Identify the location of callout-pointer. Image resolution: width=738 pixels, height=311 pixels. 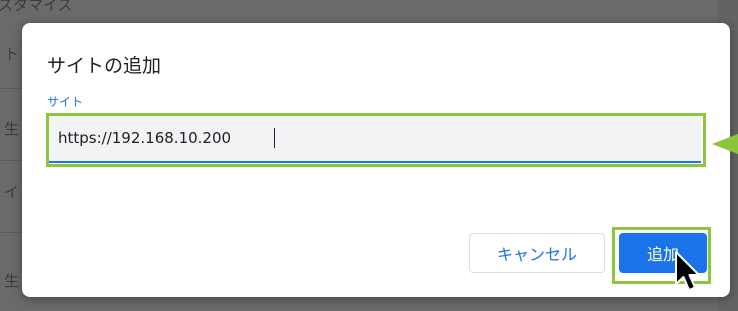
(725, 144).